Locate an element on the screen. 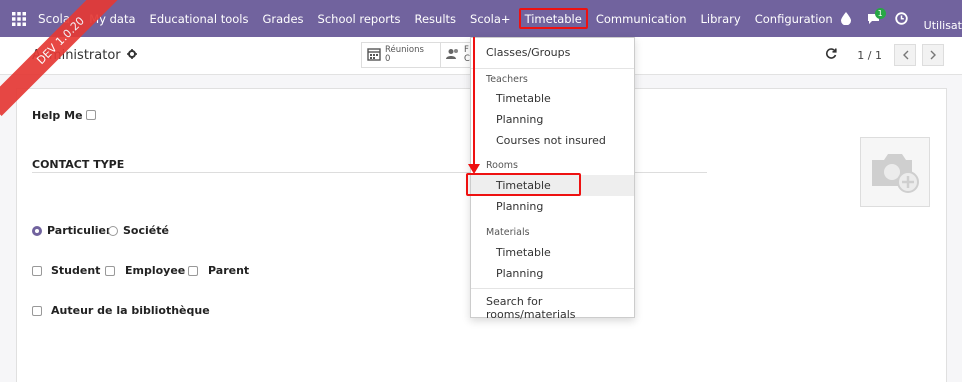 This screenshot has width=962, height=382. meetings-smart-button-text: Réunions 0 is located at coordinates (404, 55).